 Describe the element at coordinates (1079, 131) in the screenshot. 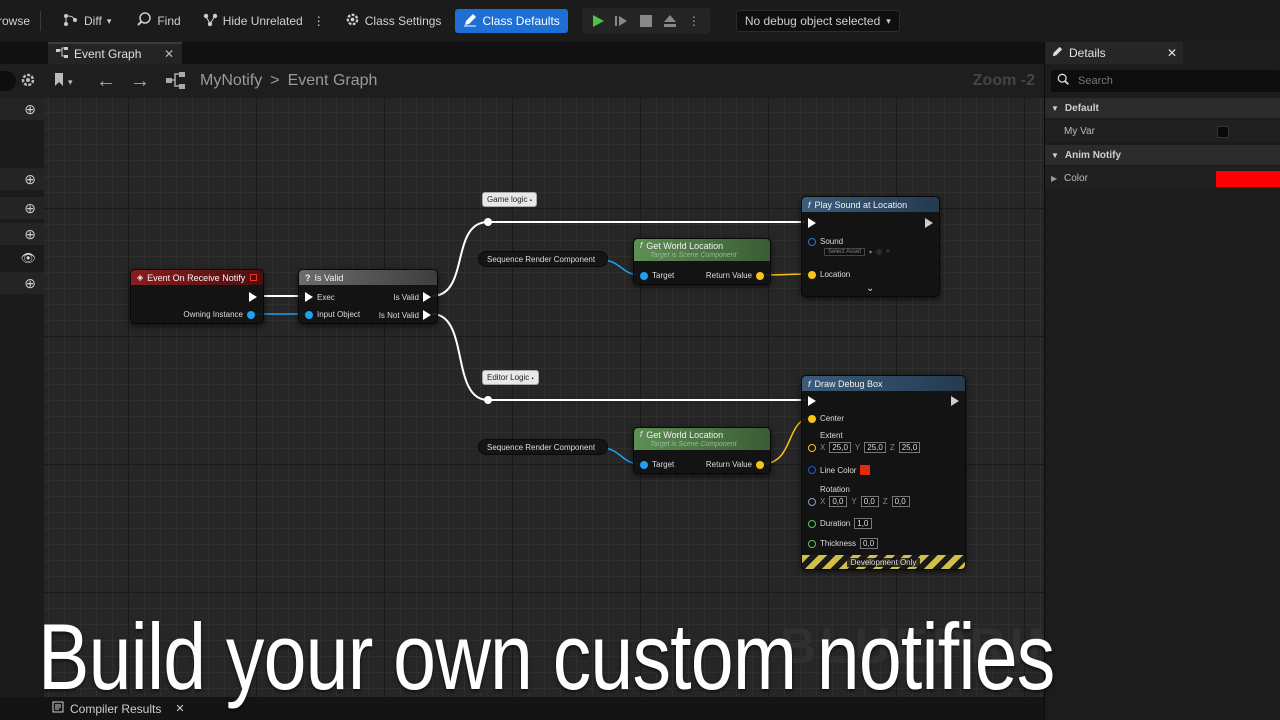

I see `property-label: My Var` at that location.